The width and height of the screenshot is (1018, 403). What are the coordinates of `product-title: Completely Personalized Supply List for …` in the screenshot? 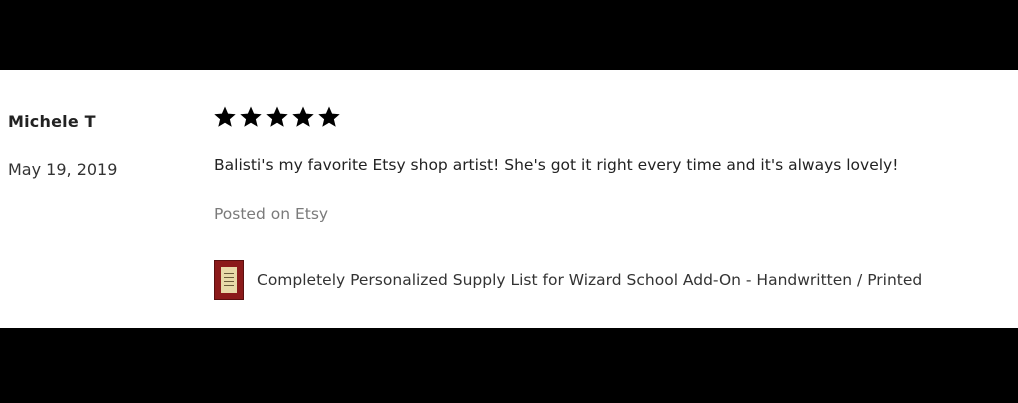 It's located at (589, 280).